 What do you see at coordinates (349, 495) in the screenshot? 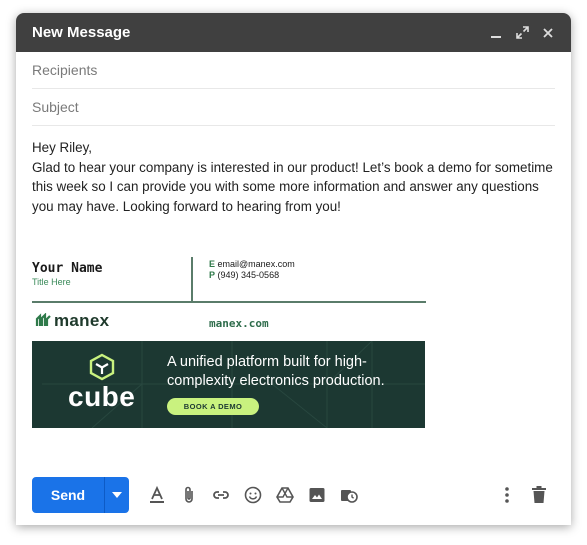
I see `schedule-icon` at bounding box center [349, 495].